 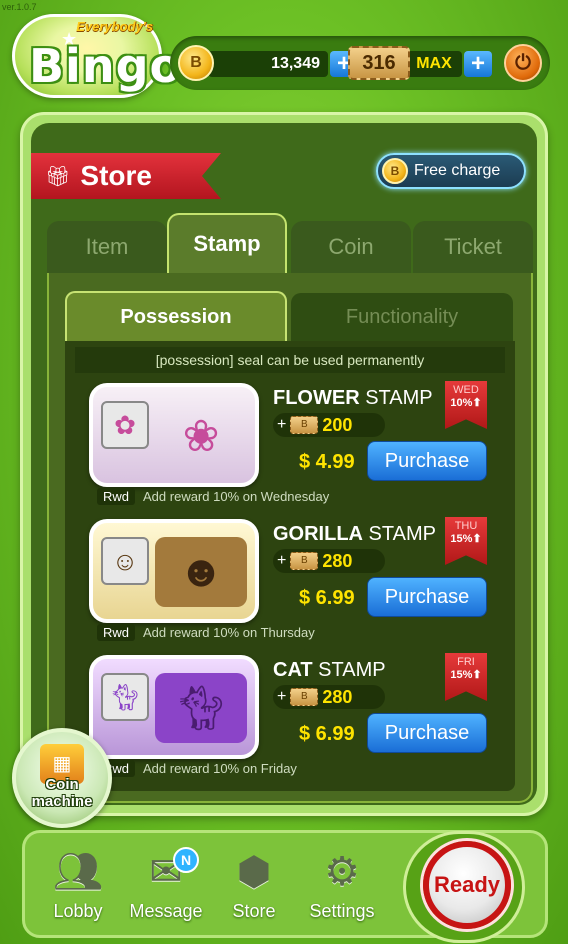 What do you see at coordinates (213, 496) in the screenshot?
I see `reward-info: Rwd Add reward 10% on Wednesday` at bounding box center [213, 496].